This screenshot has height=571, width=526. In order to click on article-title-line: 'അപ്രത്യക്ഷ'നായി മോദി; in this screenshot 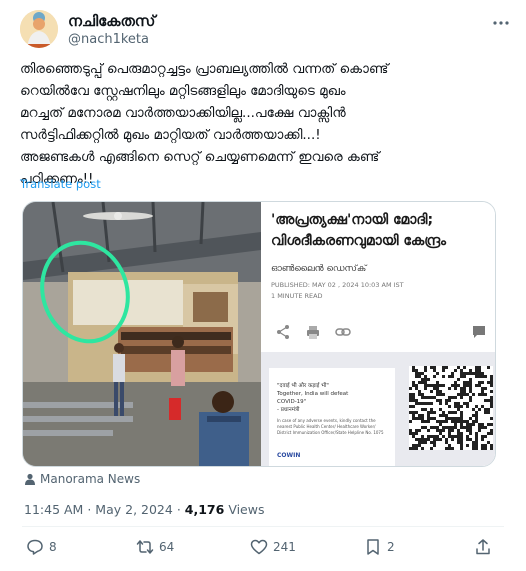, I will do `click(352, 220)`.